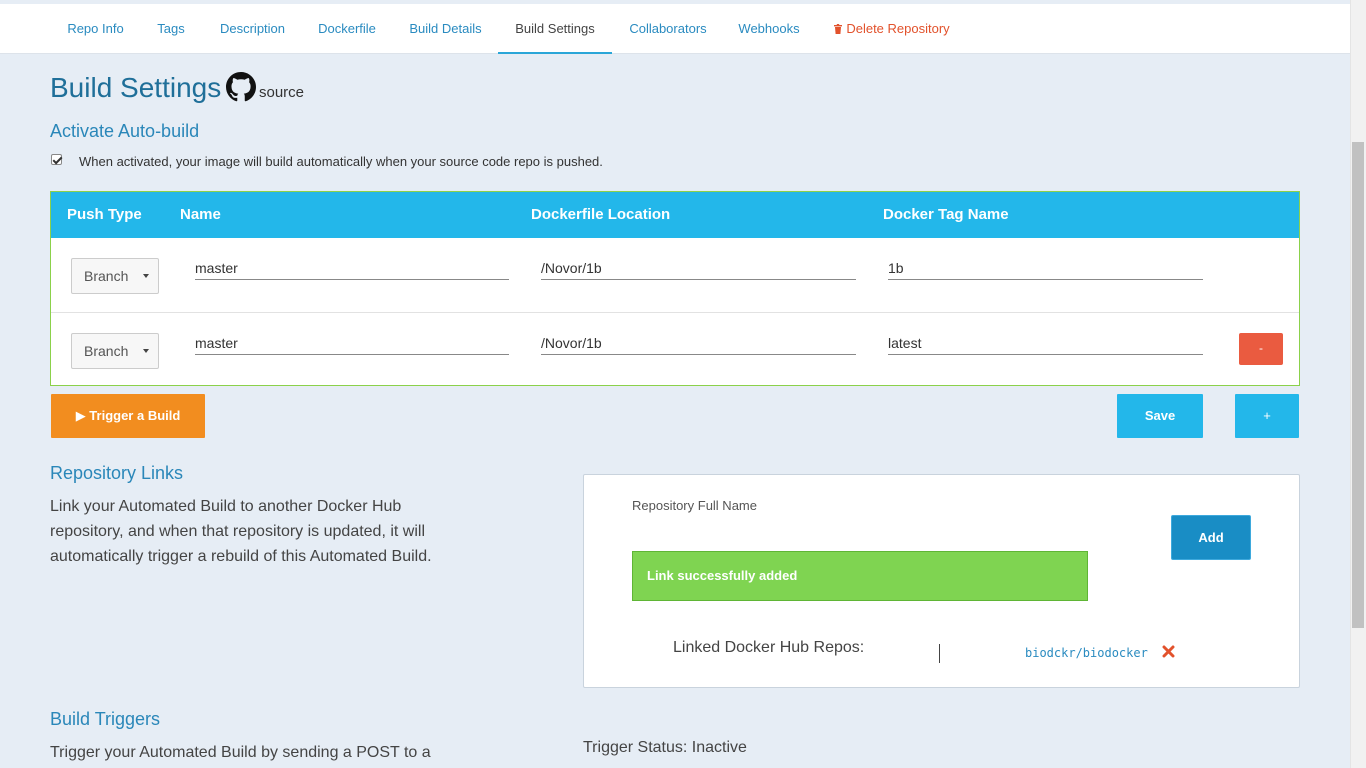 This screenshot has width=1366, height=768. I want to click on tab-webhooks: Webhooks, so click(769, 29).